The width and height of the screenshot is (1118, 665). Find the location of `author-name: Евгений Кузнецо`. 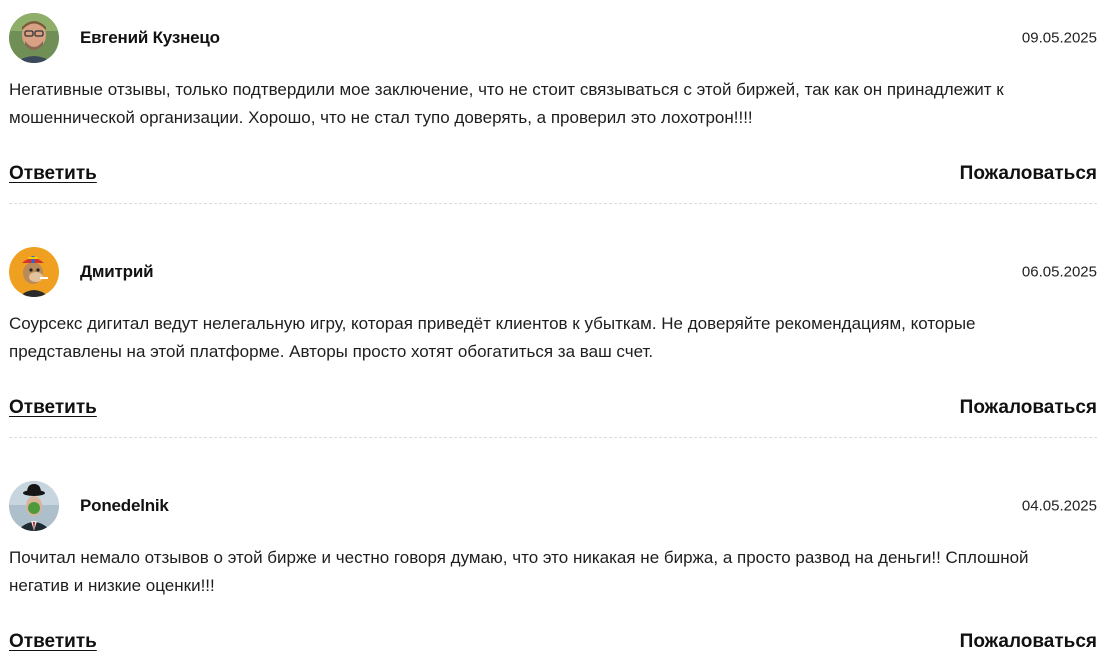

author-name: Евгений Кузнецо is located at coordinates (150, 37).